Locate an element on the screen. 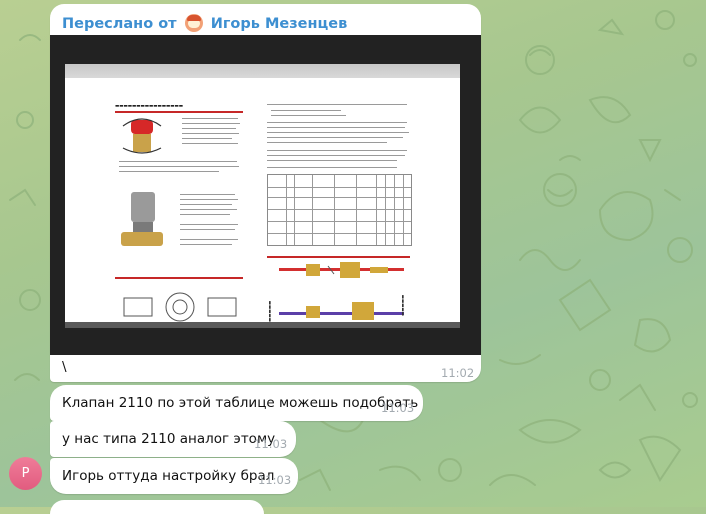  valve-handle-image is located at coordinates (142, 136).